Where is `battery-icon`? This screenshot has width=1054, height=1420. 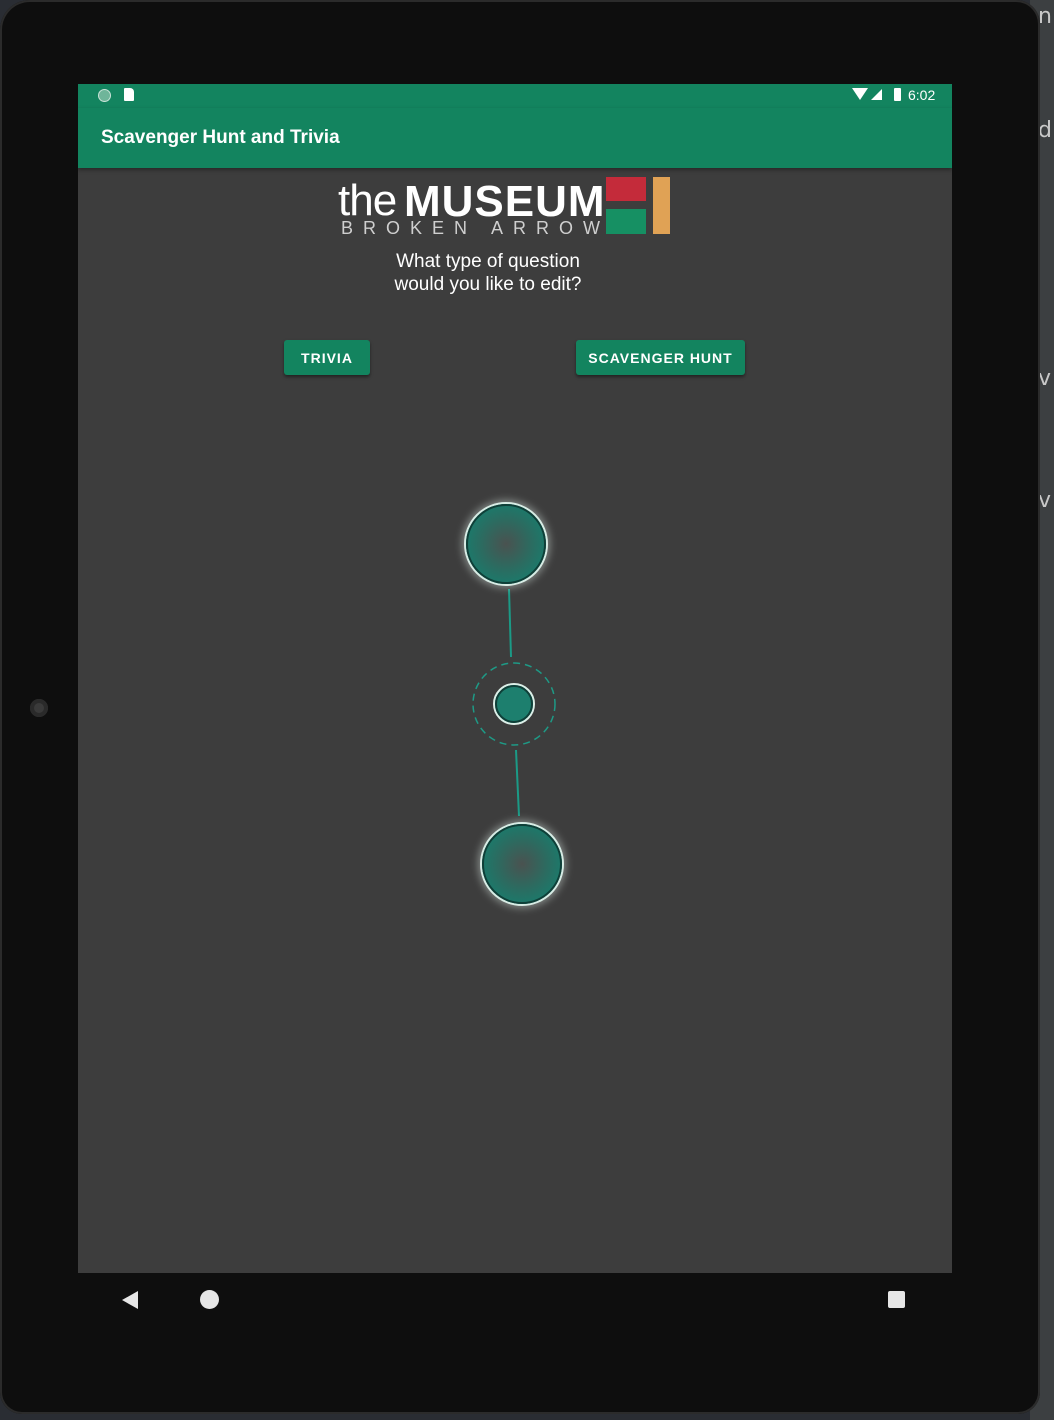
battery-icon is located at coordinates (897, 94).